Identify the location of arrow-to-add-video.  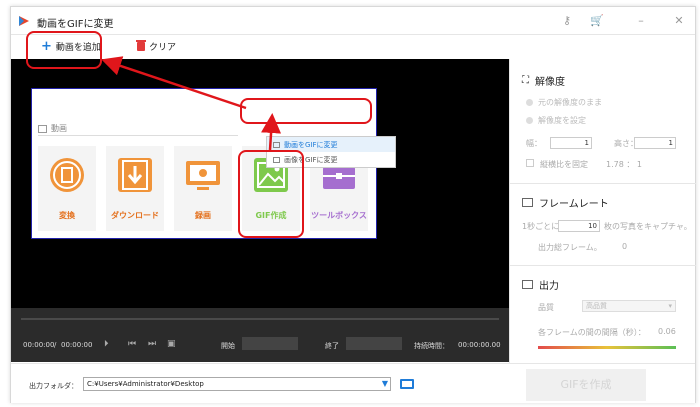
(174, 83).